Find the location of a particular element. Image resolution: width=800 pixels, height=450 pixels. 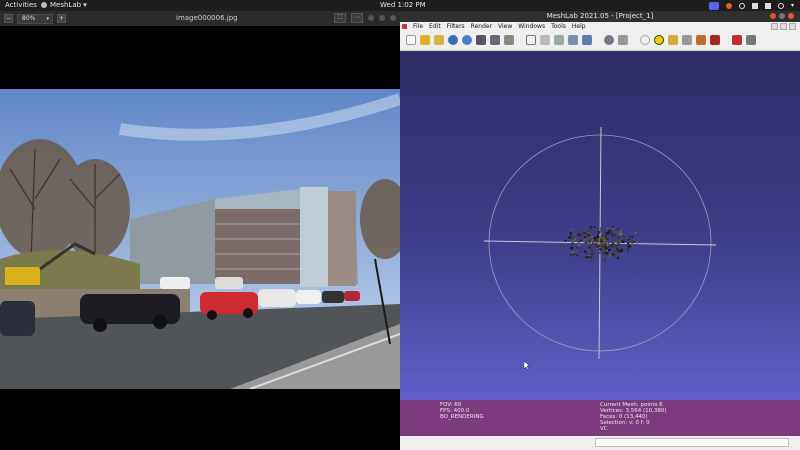

snapshot-icon is located at coordinates (509, 40).